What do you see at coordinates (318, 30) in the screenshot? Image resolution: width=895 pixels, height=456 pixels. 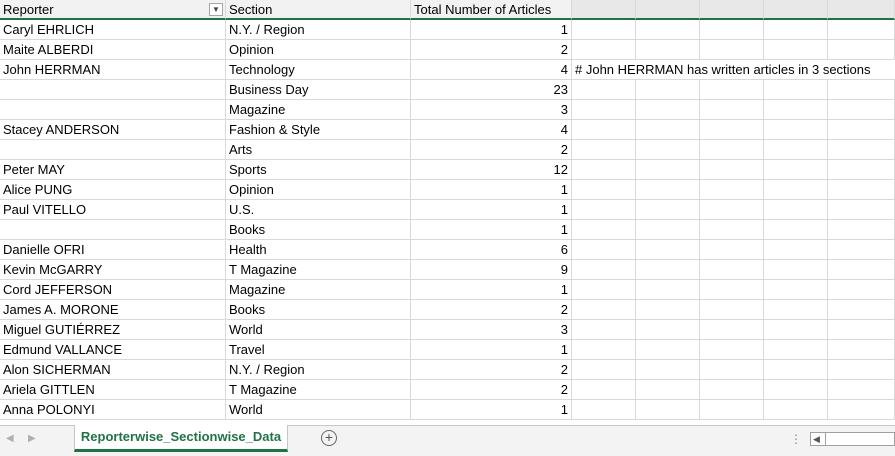 I see `cell-section: N.Y. / Region` at bounding box center [318, 30].